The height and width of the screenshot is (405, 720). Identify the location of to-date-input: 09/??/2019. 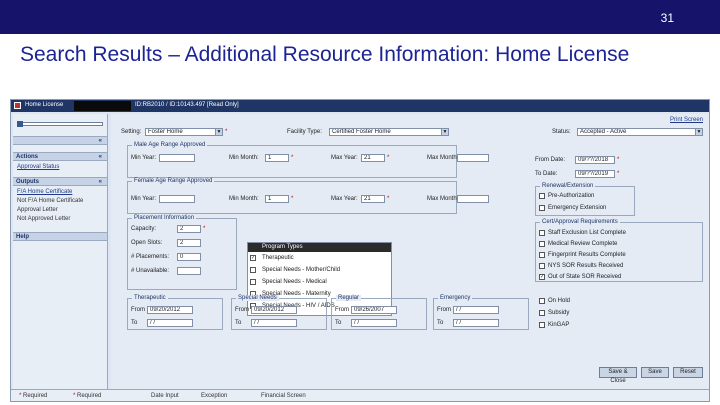
(595, 174).